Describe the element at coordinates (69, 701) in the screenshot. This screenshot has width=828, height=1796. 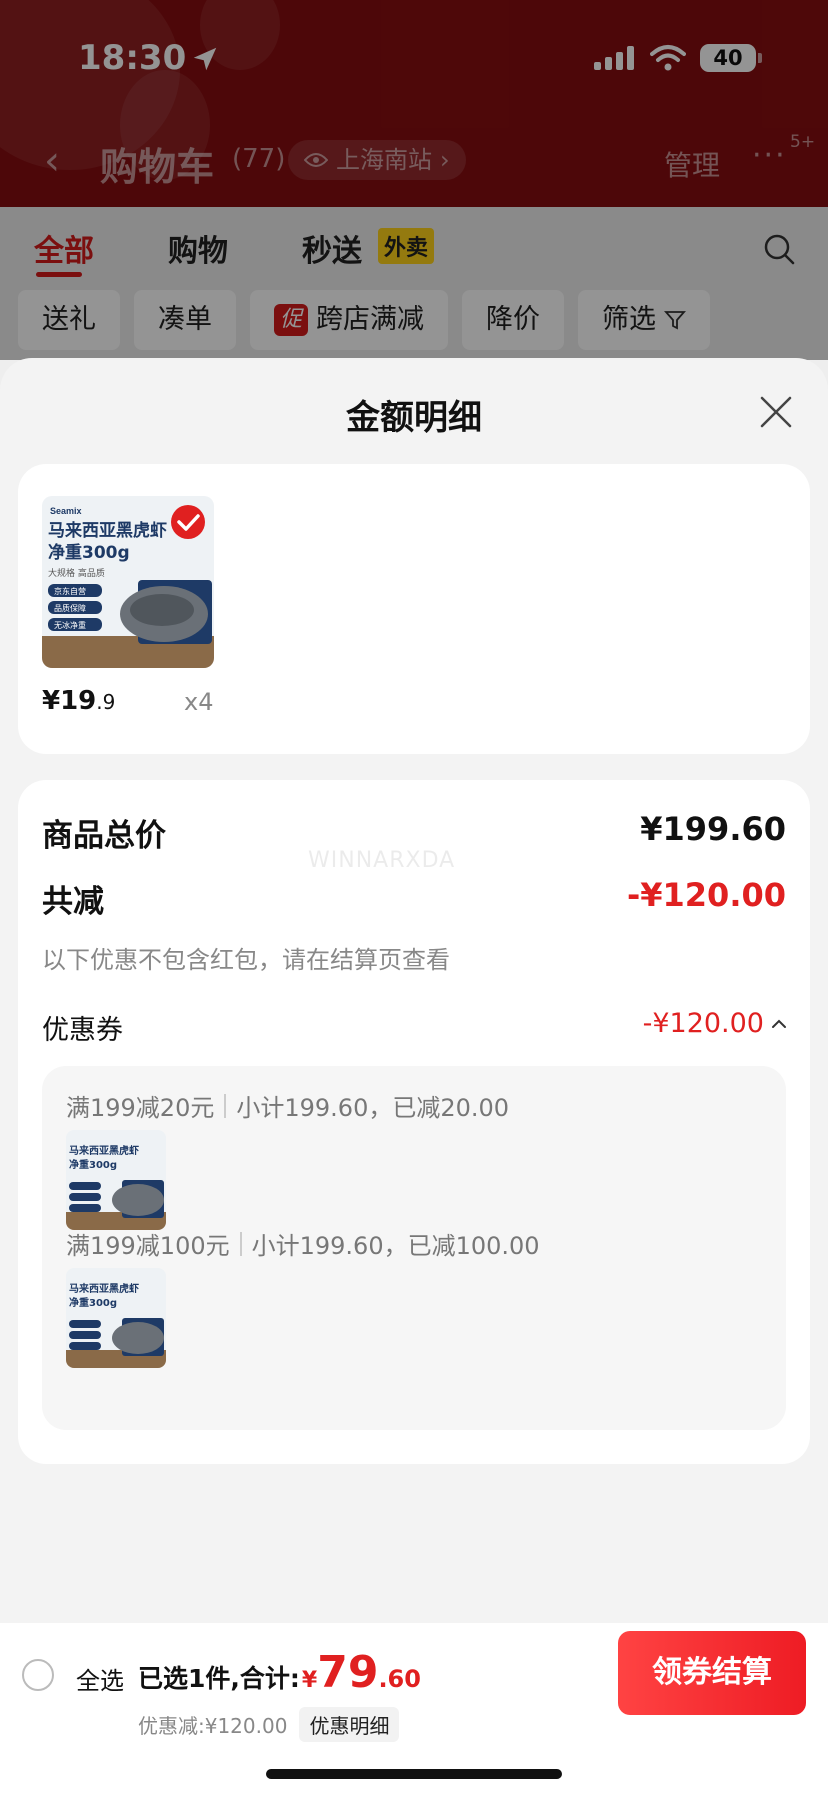
I see `product-price-int: ¥19` at that location.